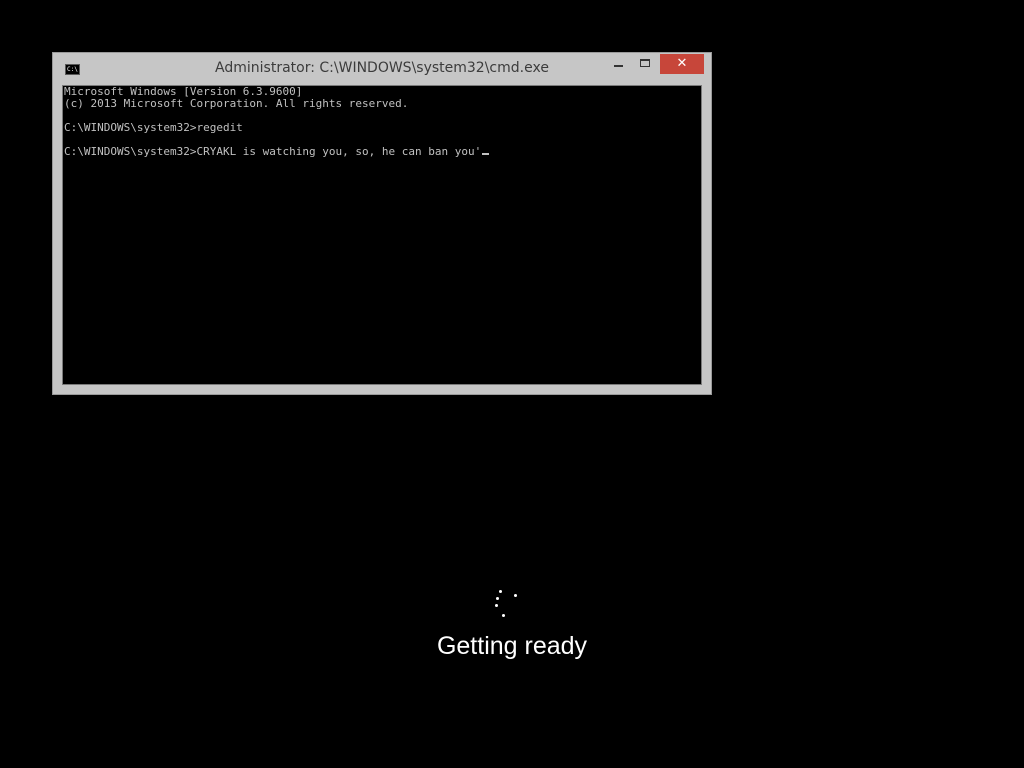 The height and width of the screenshot is (768, 1024). I want to click on minimize-icon, so click(618, 66).